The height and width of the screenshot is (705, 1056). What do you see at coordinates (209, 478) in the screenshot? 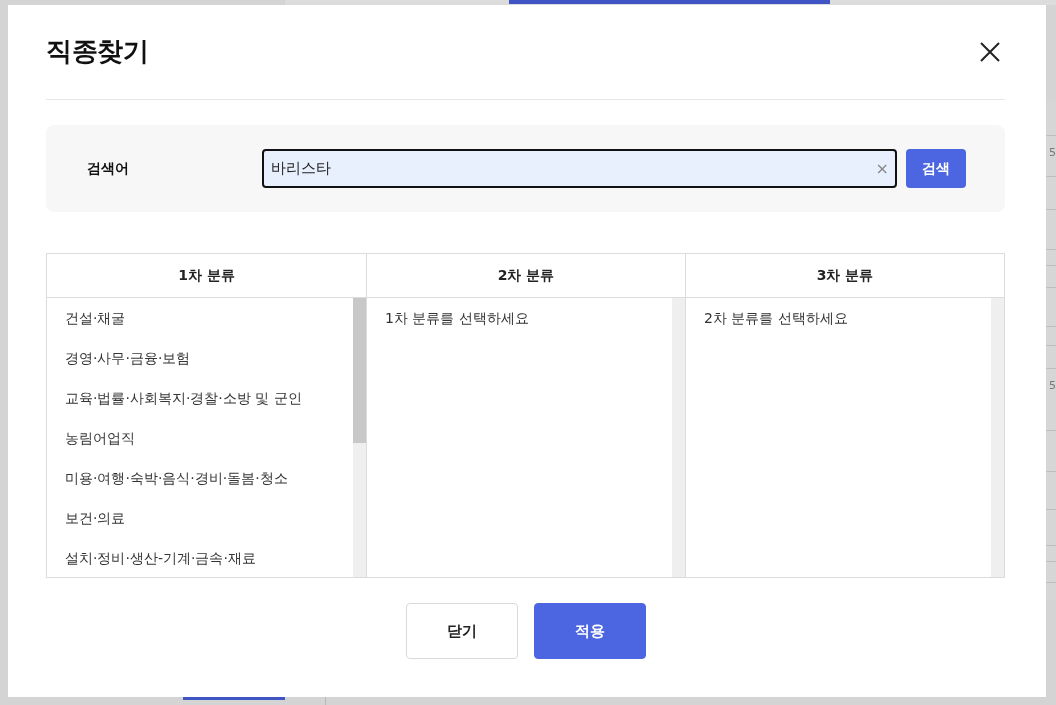
I see `category-item: 미용·여행·숙박·음식·경비·돌봄·청소` at bounding box center [209, 478].